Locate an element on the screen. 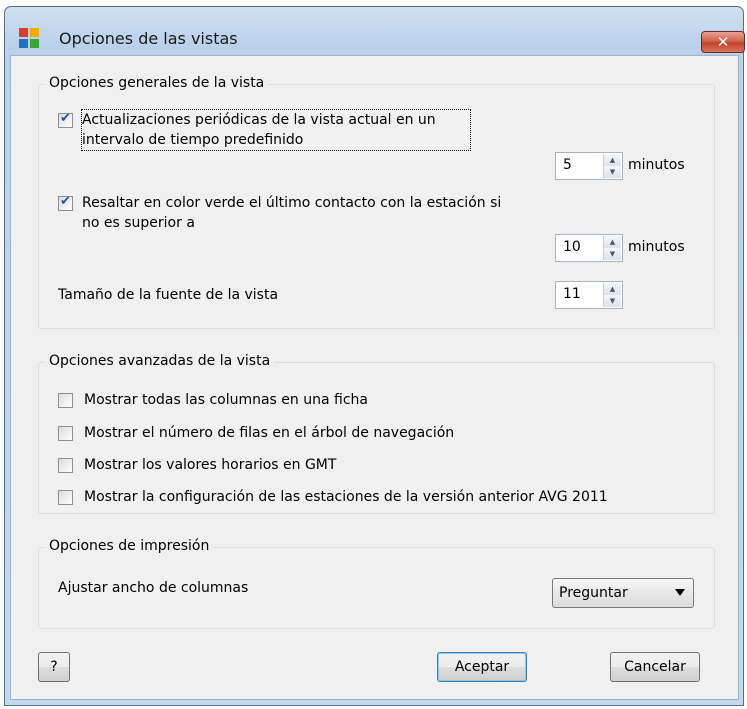 The height and width of the screenshot is (709, 747). periodic-update-interval-spinner: 5 ▲ ▼ is located at coordinates (589, 166).